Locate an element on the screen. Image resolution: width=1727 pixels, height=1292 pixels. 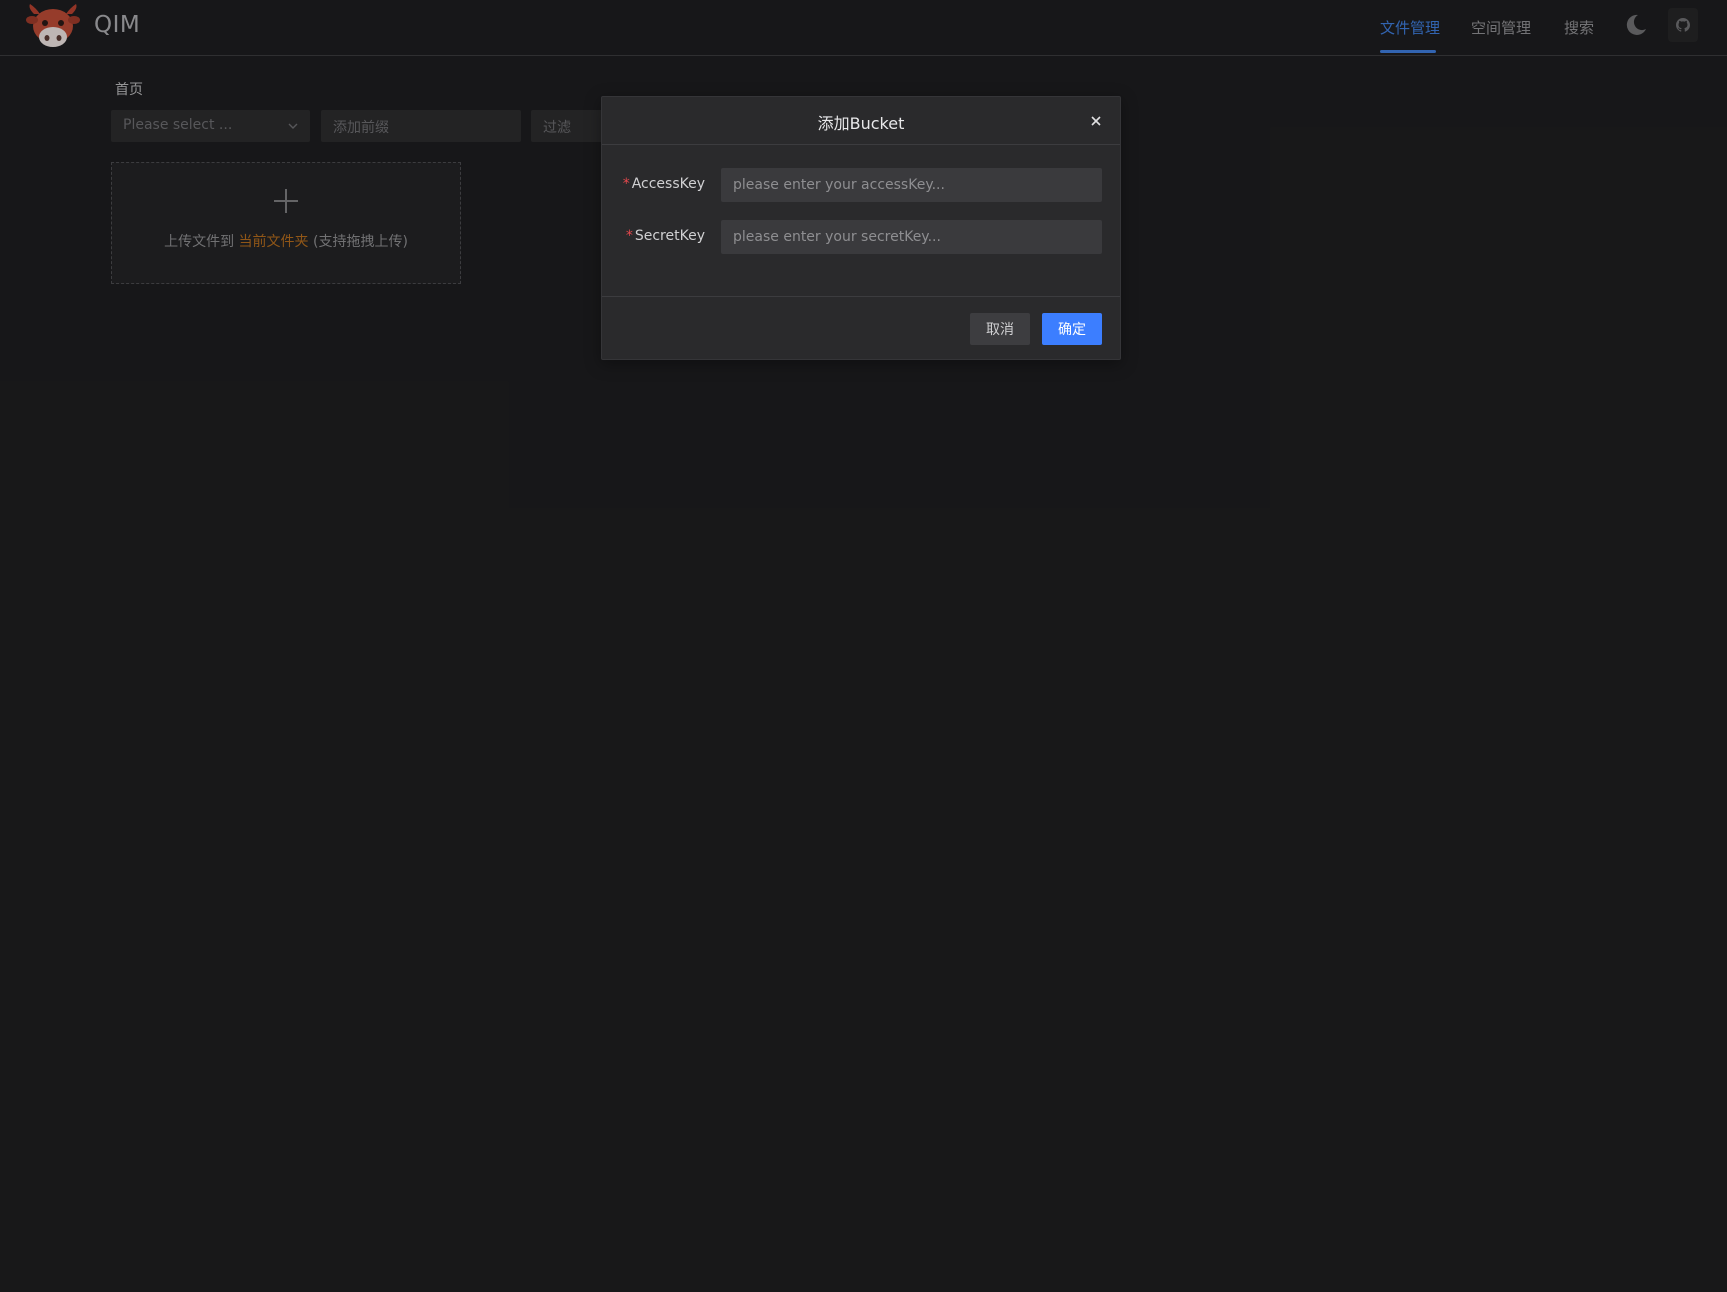
access-key-row: * AccessKey is located at coordinates (861, 185).